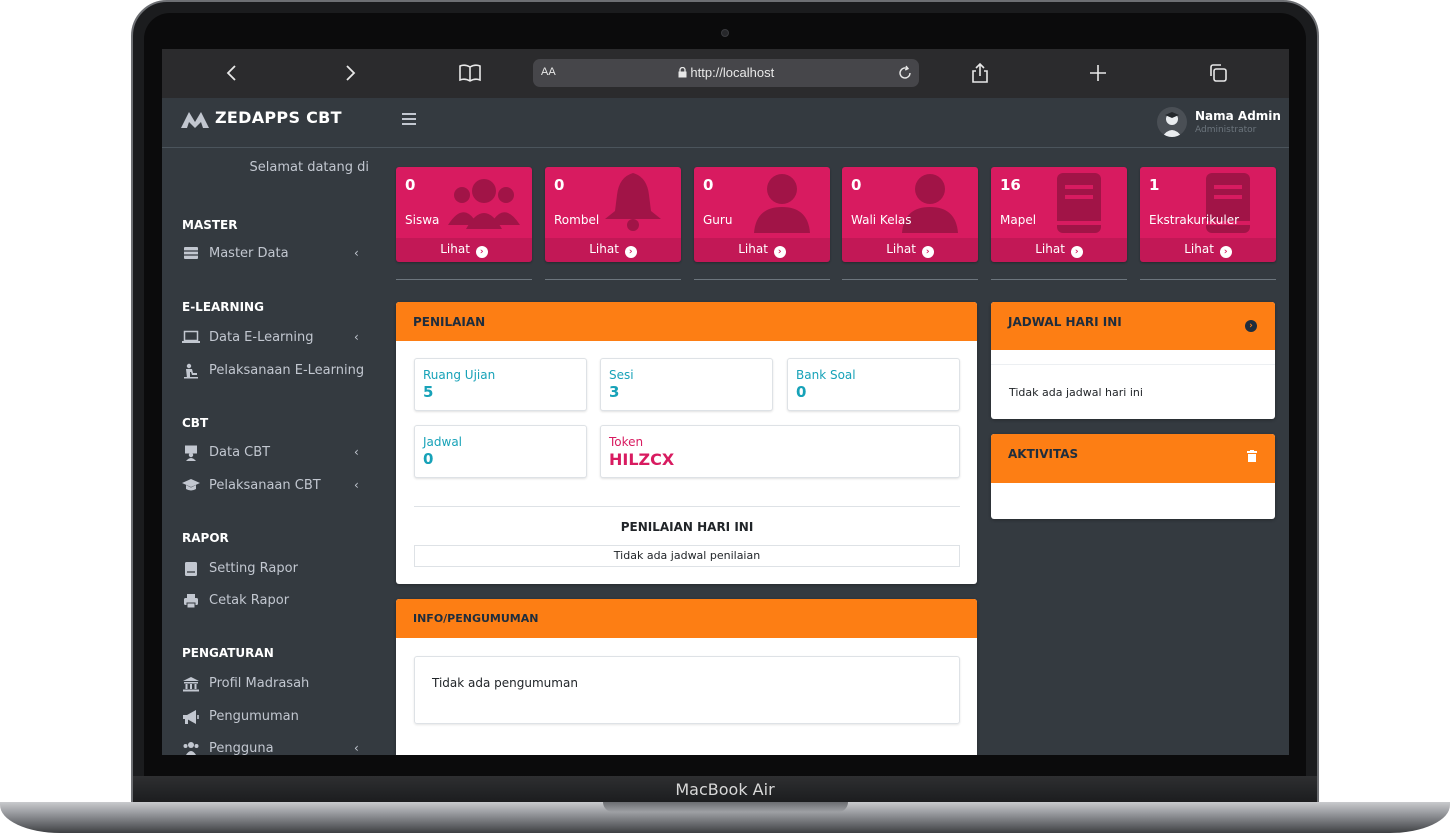 The height and width of the screenshot is (833, 1450). I want to click on summary-box-wali-kelas: 0 Wali Kelas Lihat ›, so click(910, 214).